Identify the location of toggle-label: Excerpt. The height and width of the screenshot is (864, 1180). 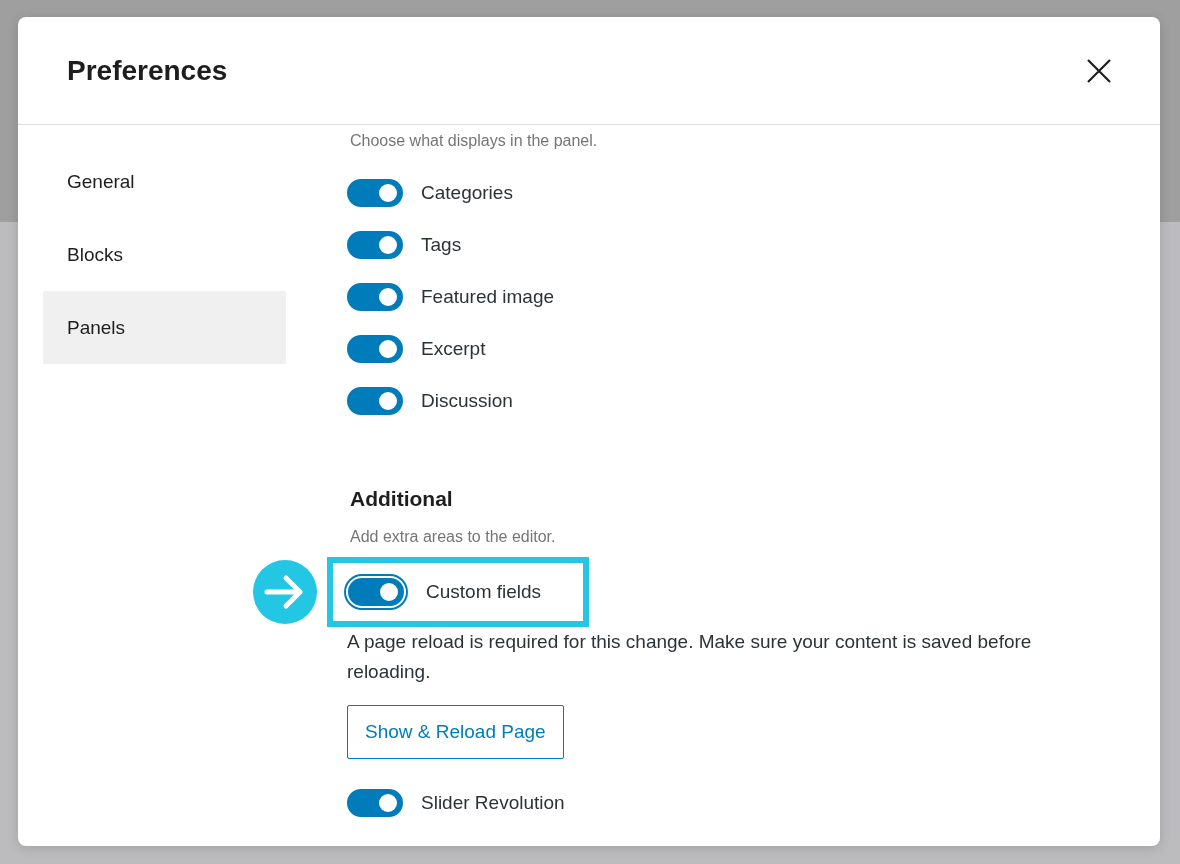
(453, 349).